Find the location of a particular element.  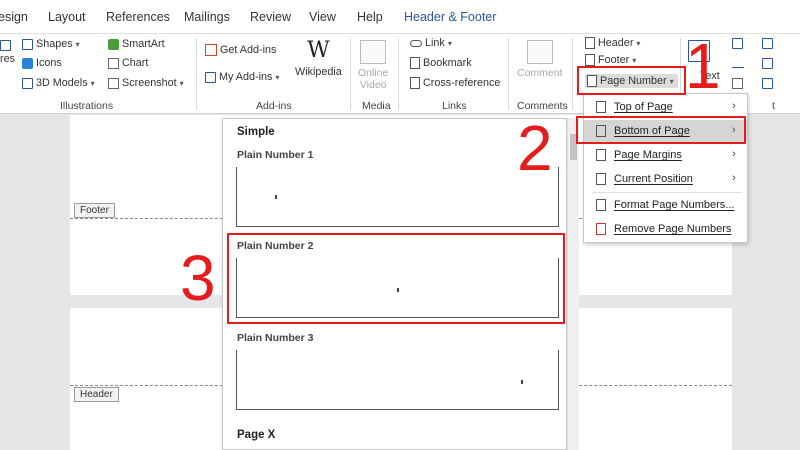

icons-button: Icons is located at coordinates (42, 63).